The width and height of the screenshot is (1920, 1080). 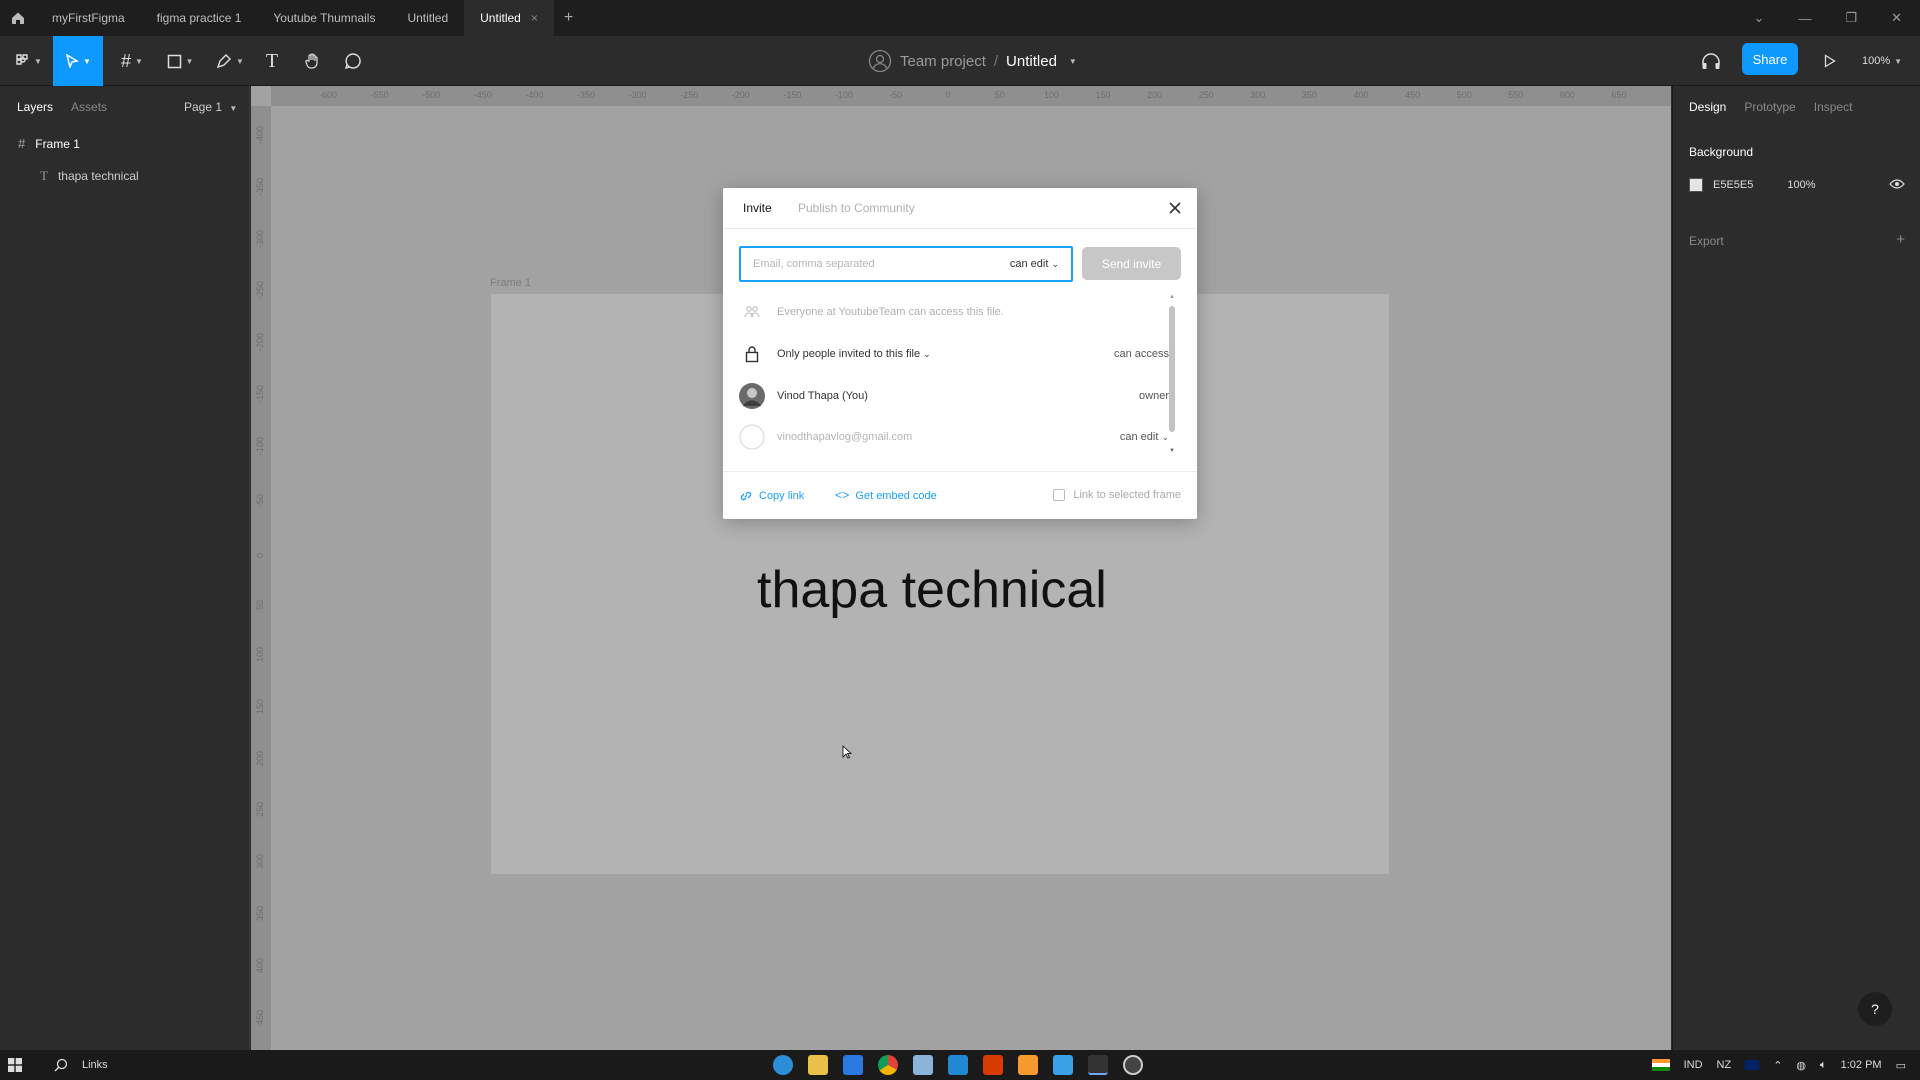 What do you see at coordinates (1172, 451) in the screenshot?
I see `scroll-down-icon: ▼` at bounding box center [1172, 451].